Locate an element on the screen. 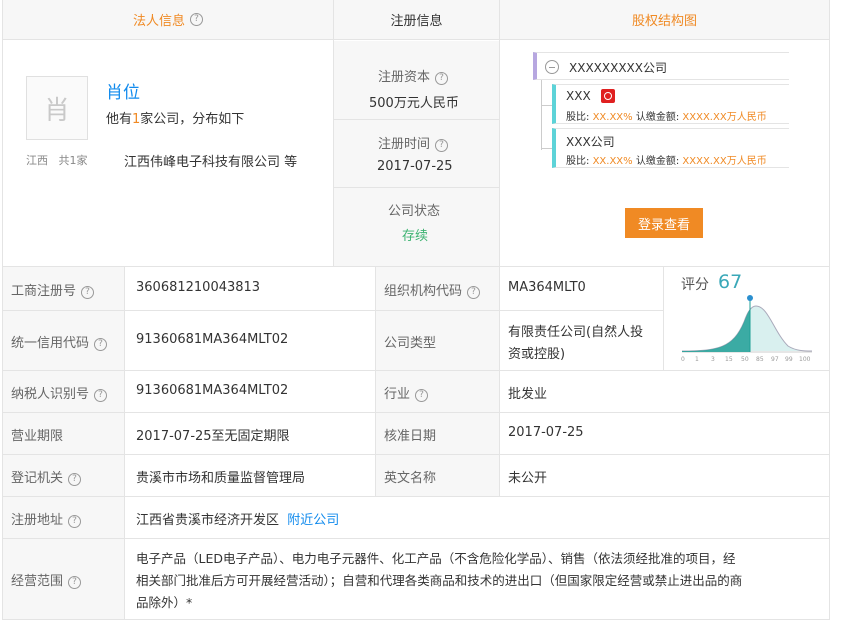 Image resolution: width=844 pixels, height=624 pixels. tab-equity-label: 股权结构图 is located at coordinates (664, 21).